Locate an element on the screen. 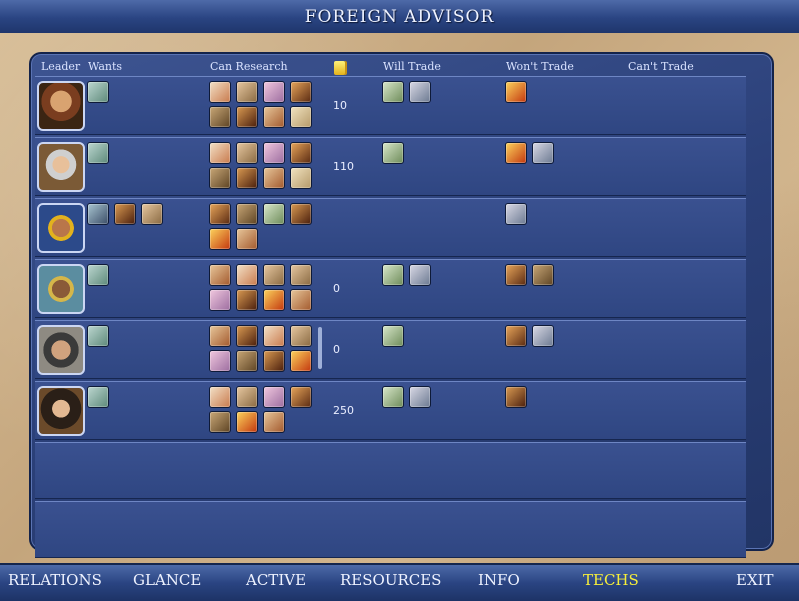 Image resolution: width=799 pixels, height=601 pixels. research-scrollbar is located at coordinates (320, 348).